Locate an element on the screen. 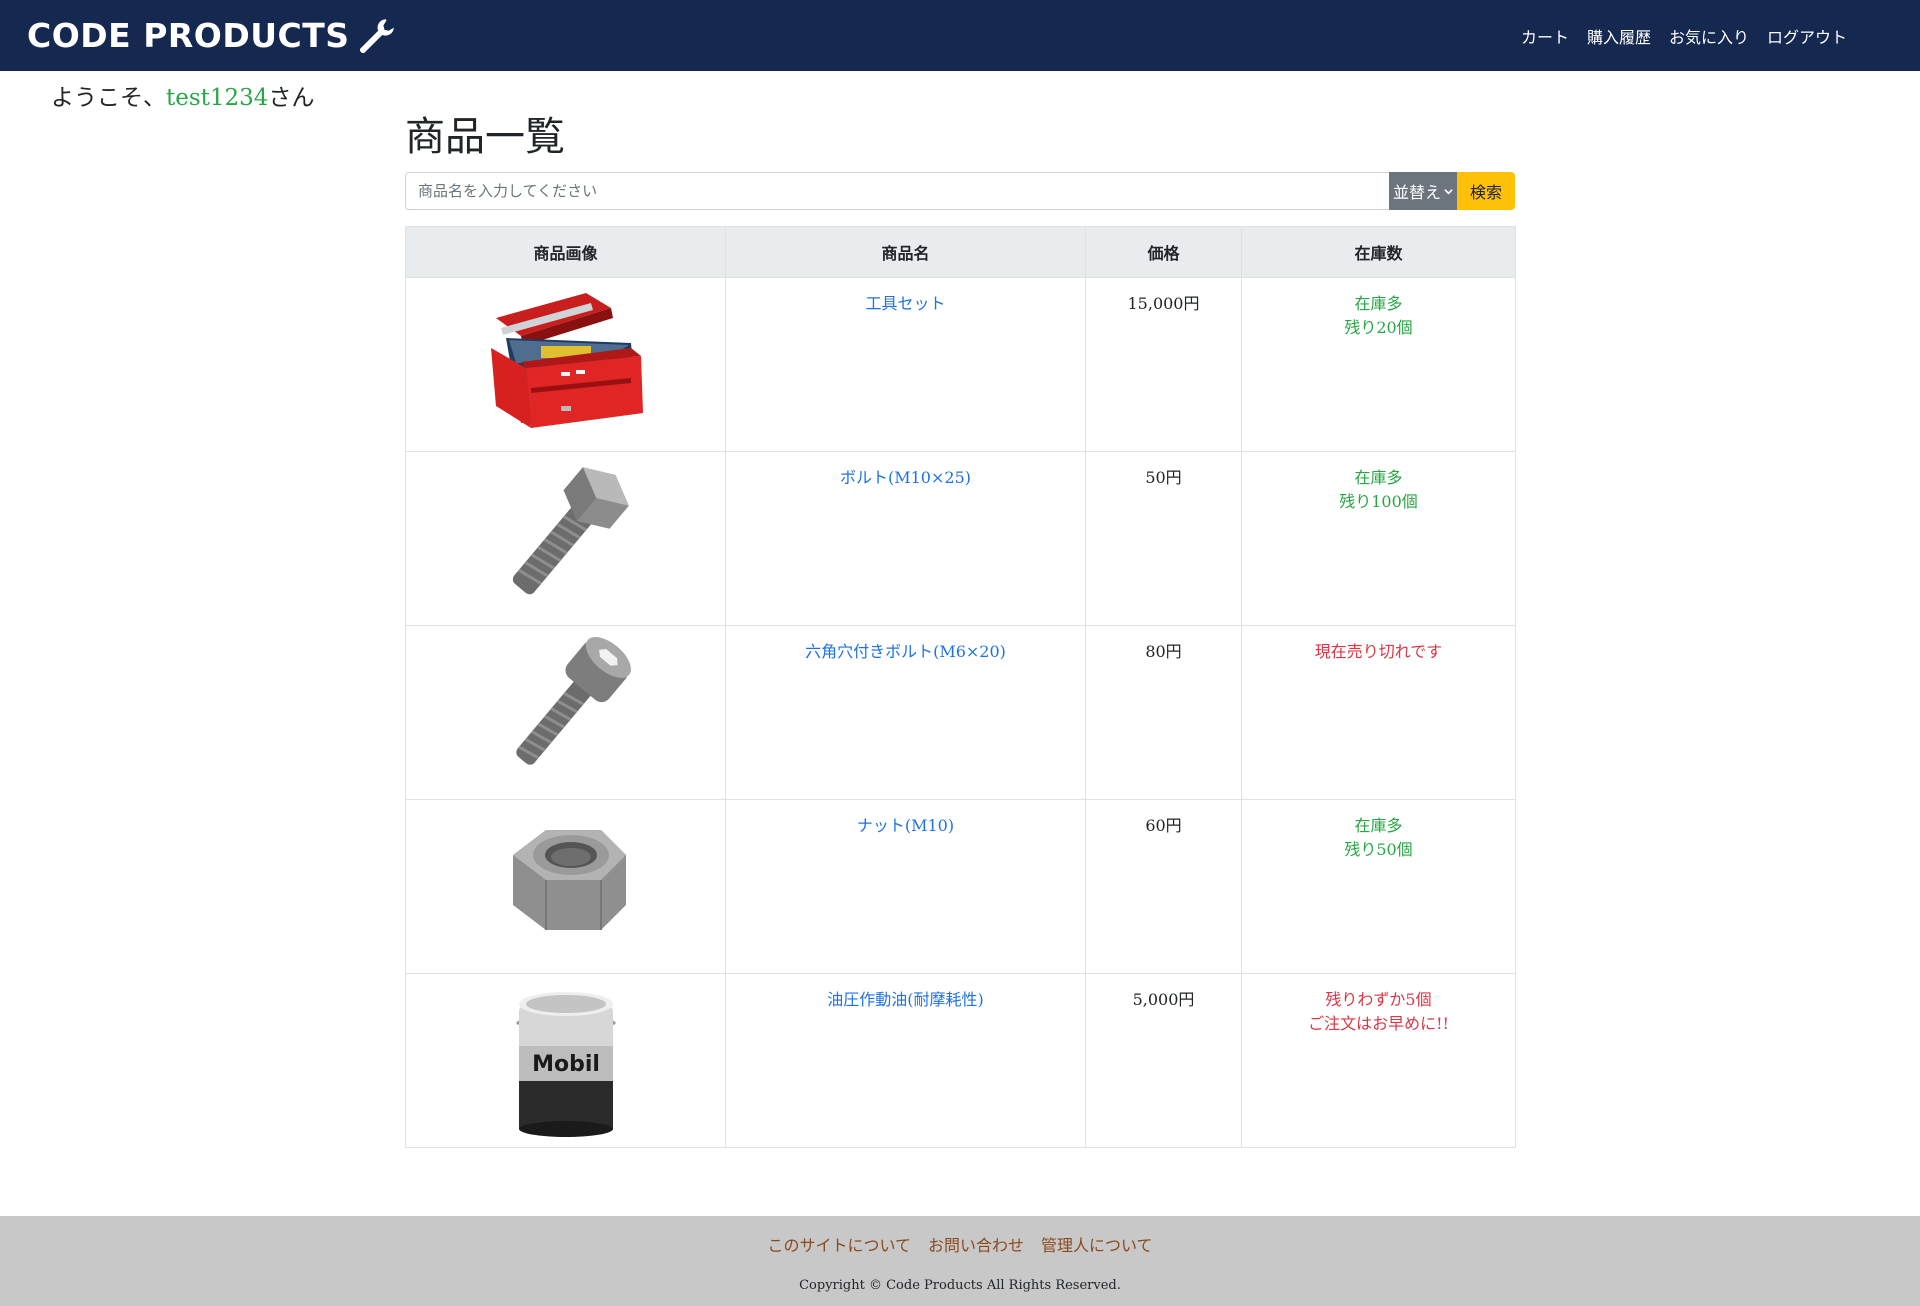 The width and height of the screenshot is (1920, 1306). brand-logo: CODE PRODUCTS is located at coordinates (211, 36).